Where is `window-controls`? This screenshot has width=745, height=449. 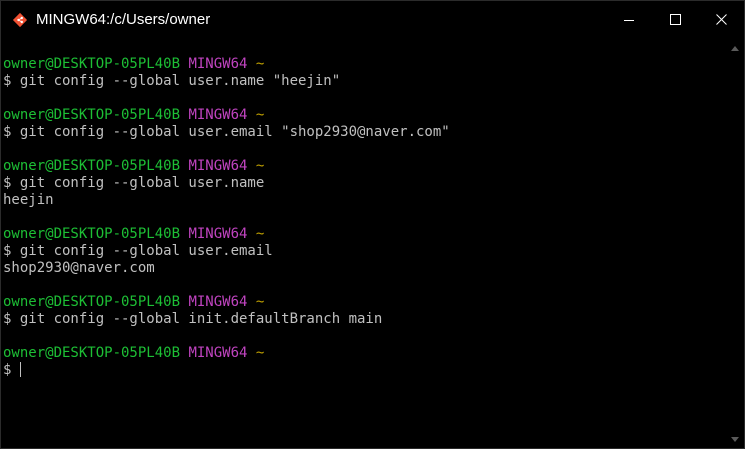 window-controls is located at coordinates (675, 19).